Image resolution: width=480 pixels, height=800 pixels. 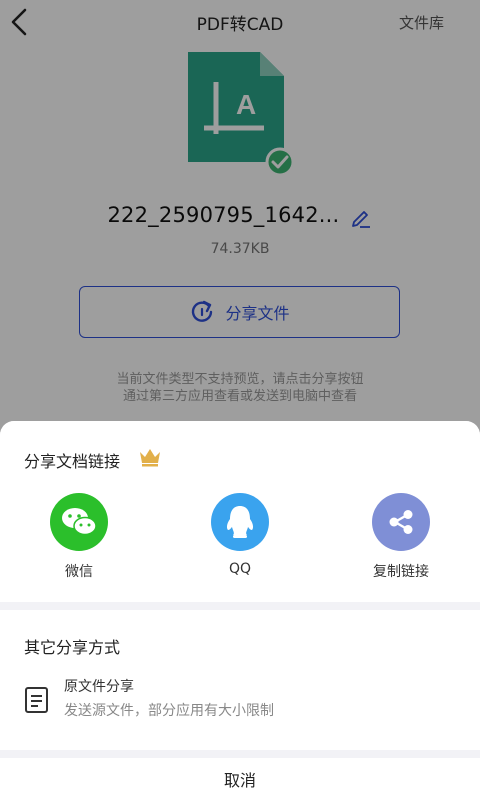 I want to click on wechat-label: 微信, so click(x=79, y=572).